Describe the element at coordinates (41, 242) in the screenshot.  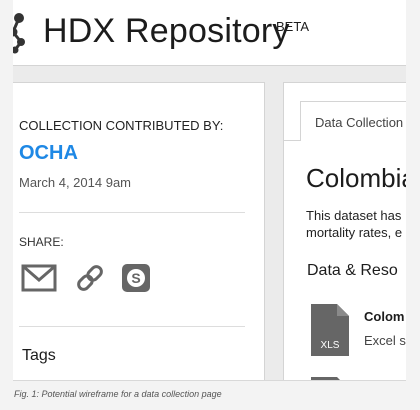
I see `share-label: SHARE:` at that location.